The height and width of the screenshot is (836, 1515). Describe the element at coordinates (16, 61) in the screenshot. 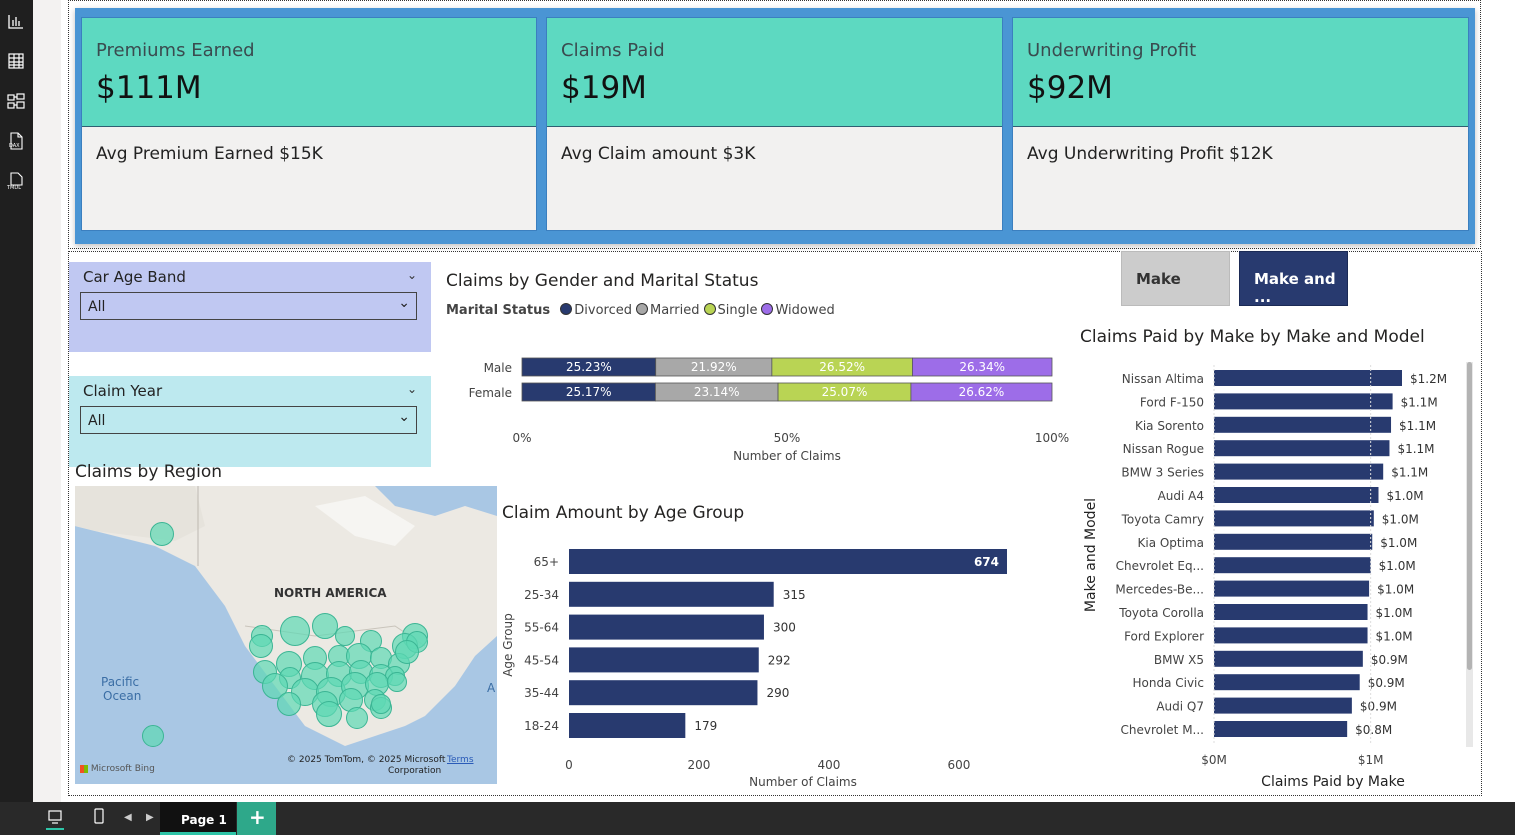

I see `table-view-icon` at that location.